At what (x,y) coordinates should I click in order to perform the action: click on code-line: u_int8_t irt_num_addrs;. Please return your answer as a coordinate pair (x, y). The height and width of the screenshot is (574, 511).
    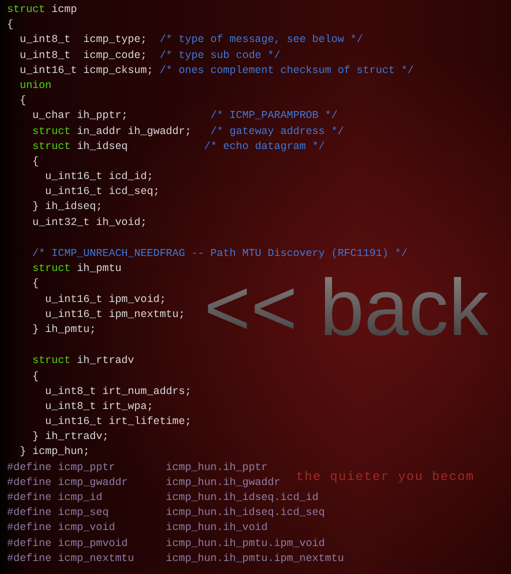
    Looking at the image, I should click on (118, 392).